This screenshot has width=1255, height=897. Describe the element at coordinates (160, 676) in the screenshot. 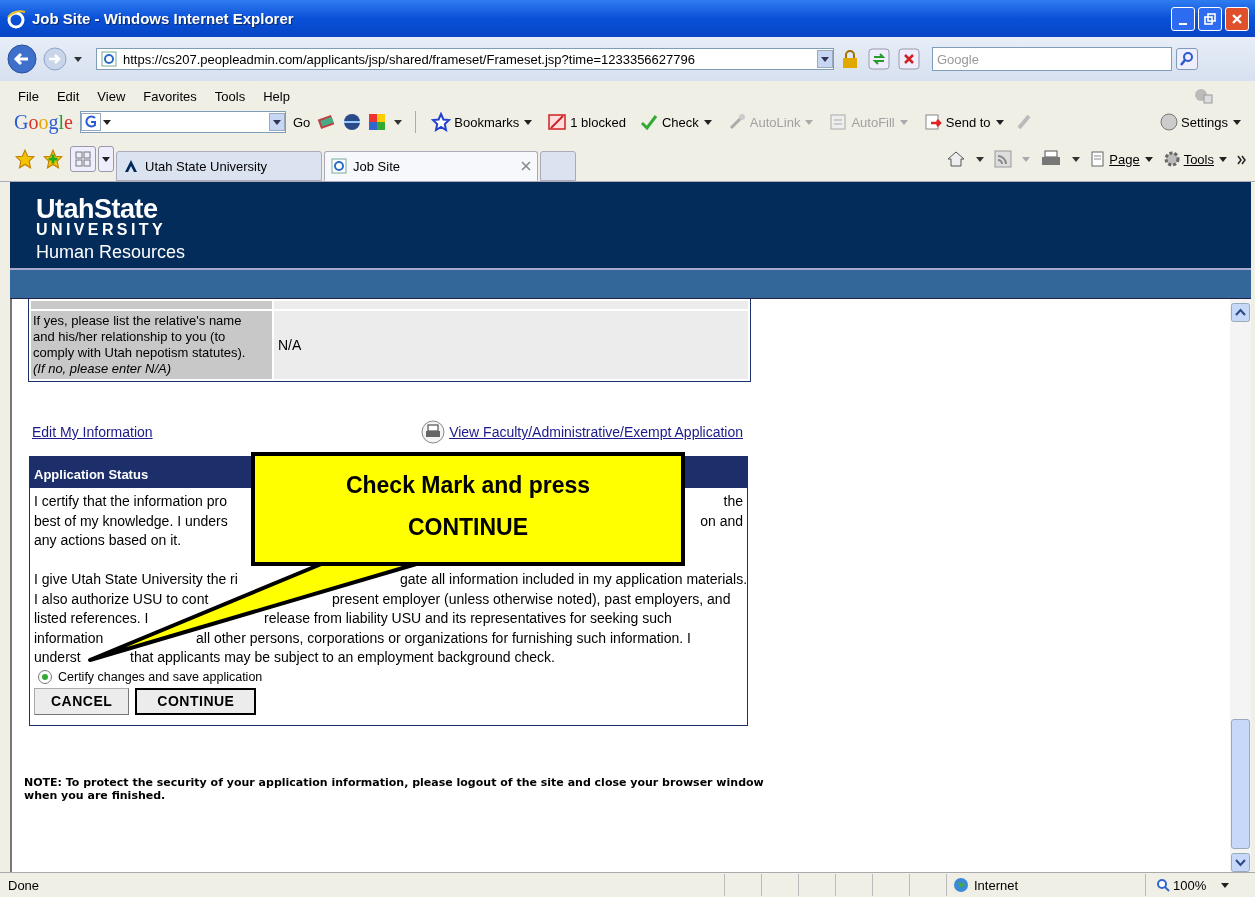

I see `radio-label: Certify changes and save application` at that location.